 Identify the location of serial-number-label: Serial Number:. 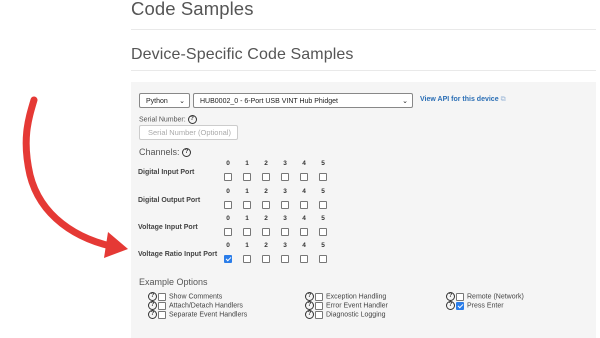
(162, 120).